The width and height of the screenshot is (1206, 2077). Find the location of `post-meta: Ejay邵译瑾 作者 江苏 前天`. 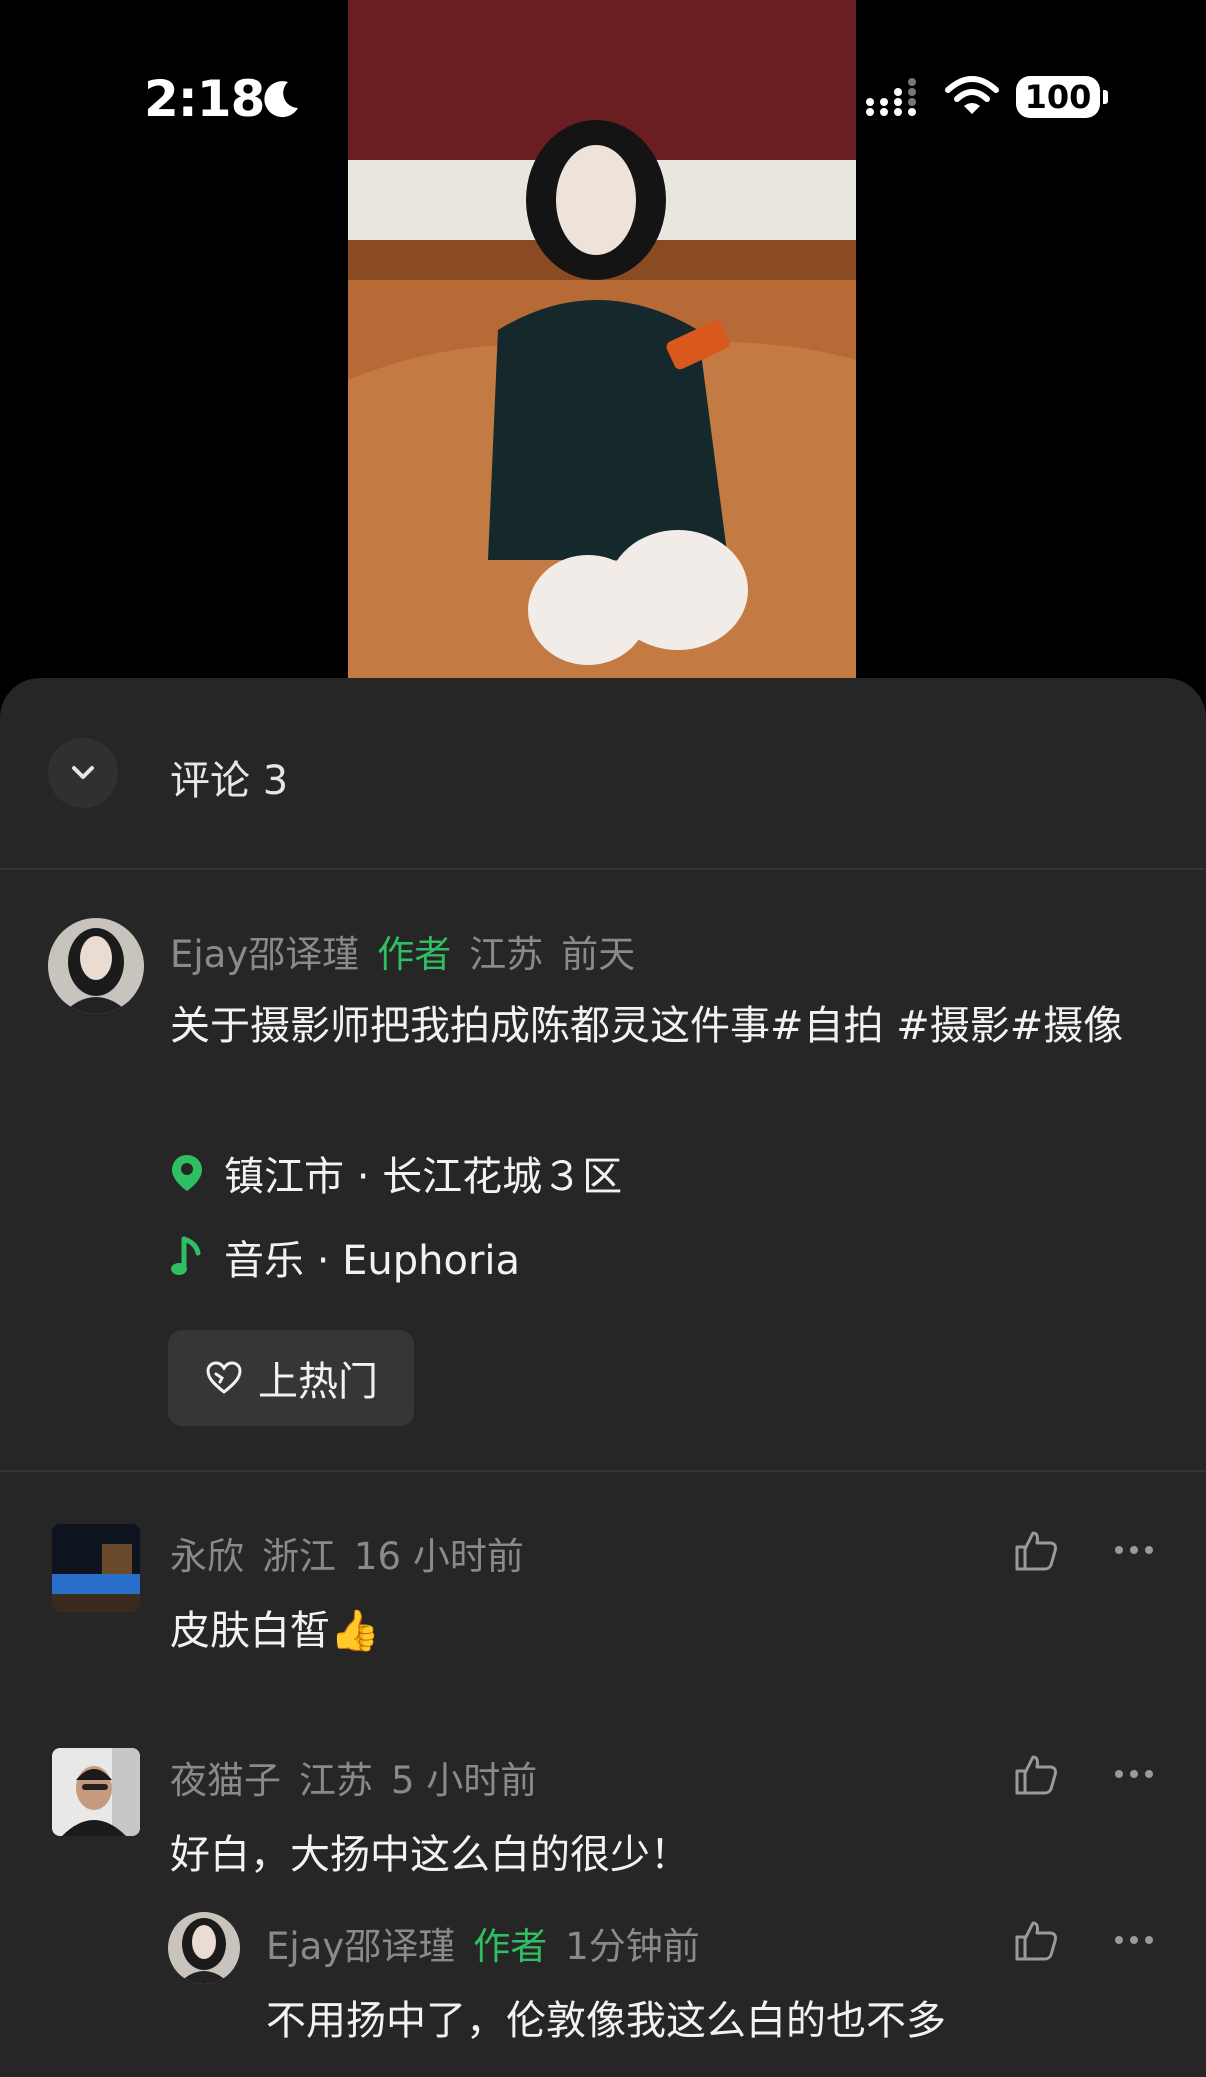

post-meta: Ejay邵译瑾 作者 江苏 前天 is located at coordinates (411, 951).